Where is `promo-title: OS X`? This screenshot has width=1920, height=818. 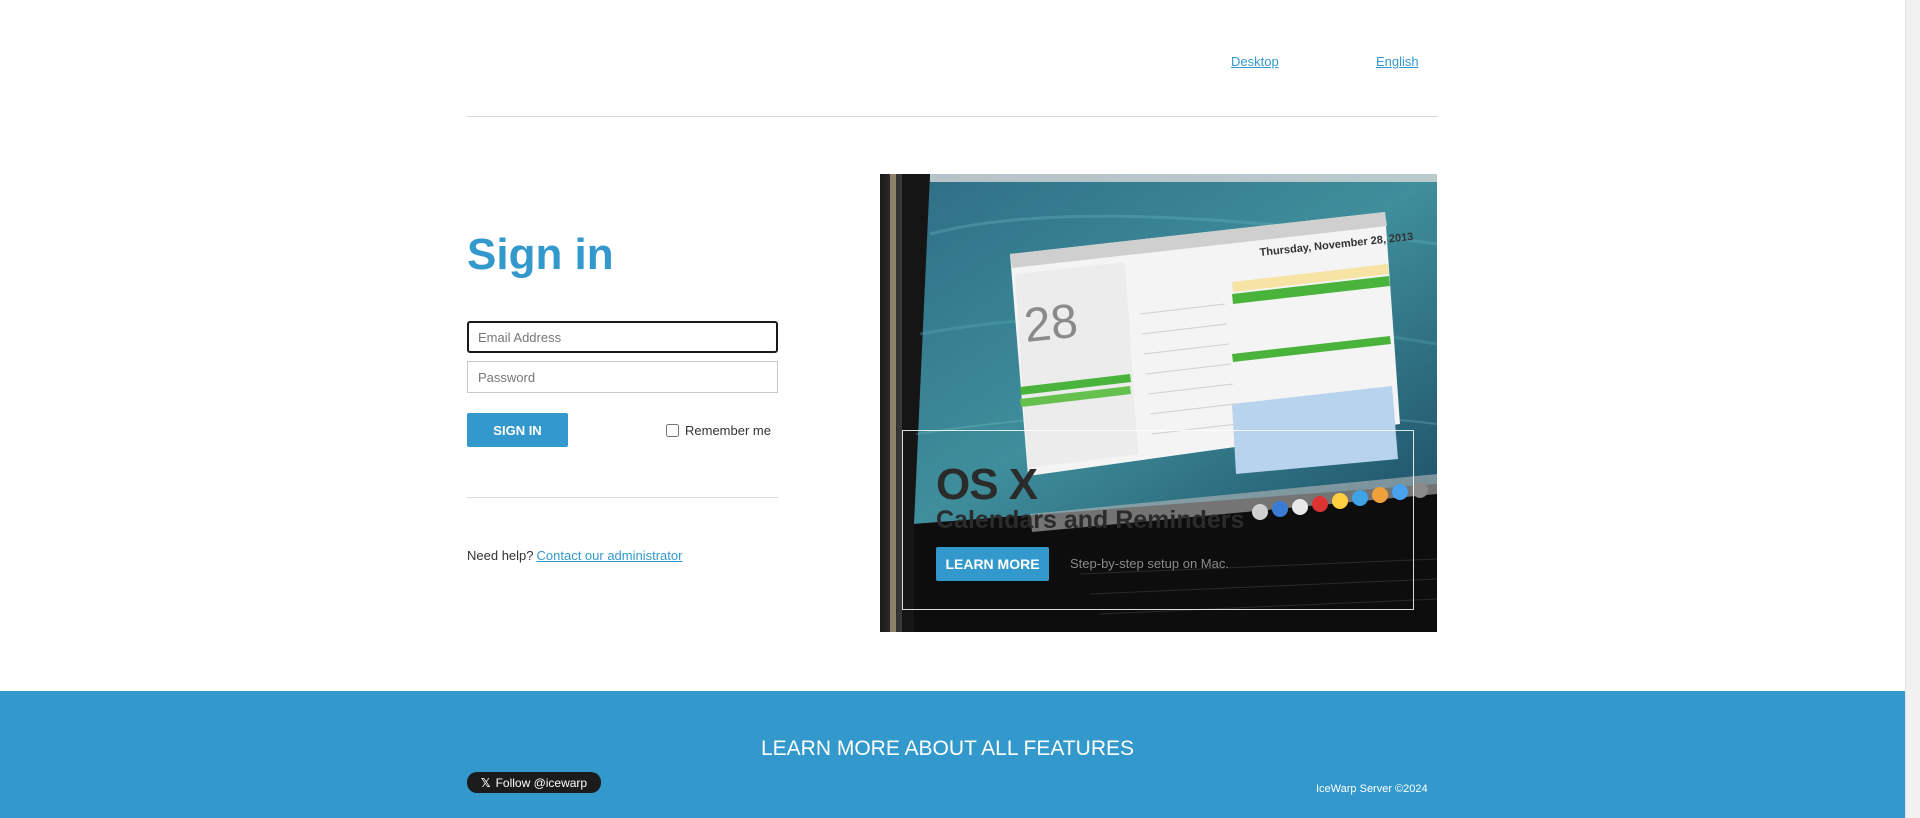
promo-title: OS X is located at coordinates (987, 484).